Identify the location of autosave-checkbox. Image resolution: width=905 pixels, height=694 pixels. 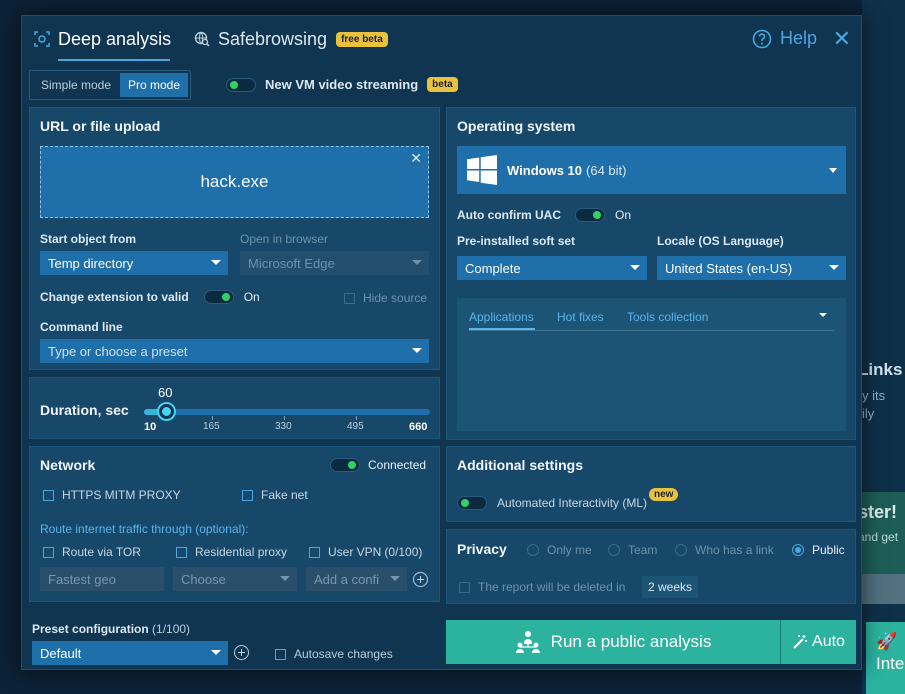
(280, 654).